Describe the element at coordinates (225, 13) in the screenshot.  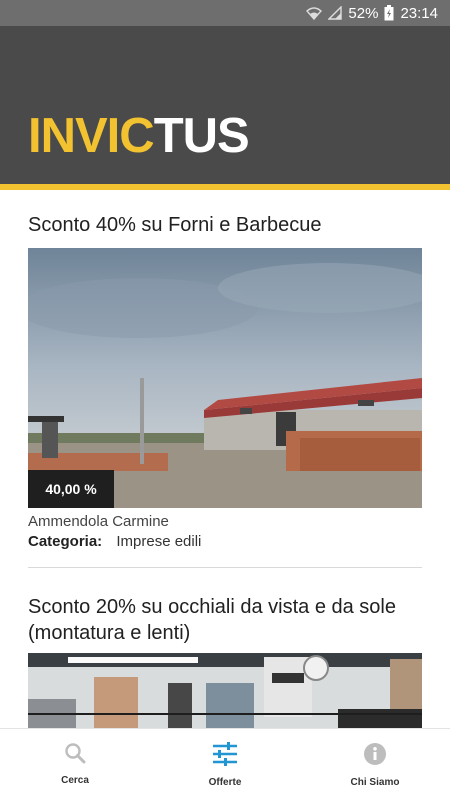
I see `status-bar: 52% 23:14` at that location.